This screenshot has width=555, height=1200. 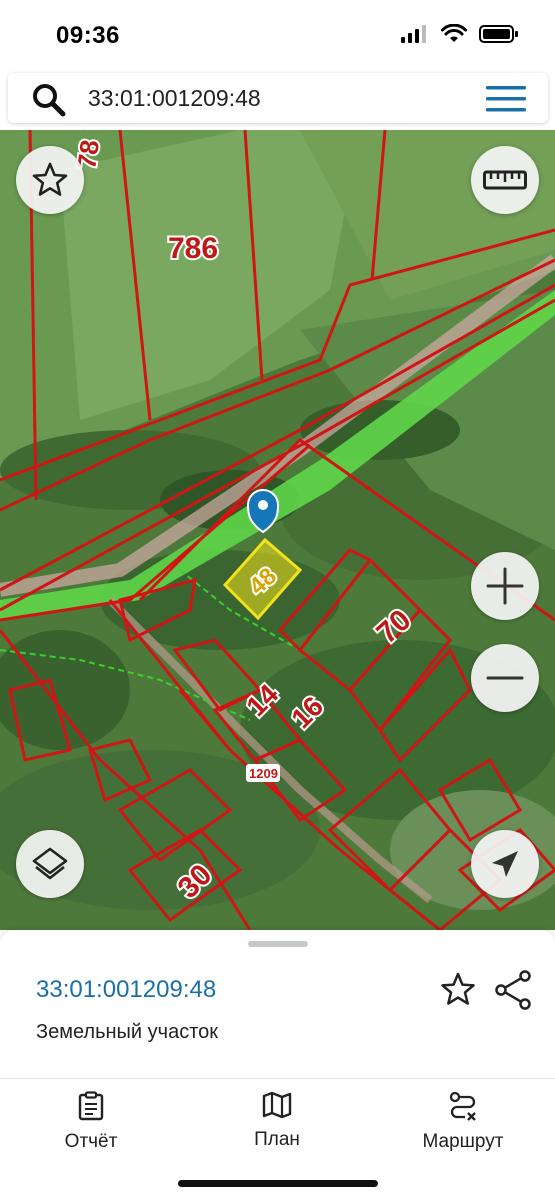 I want to click on sheet-drag-handle, so click(x=278, y=944).